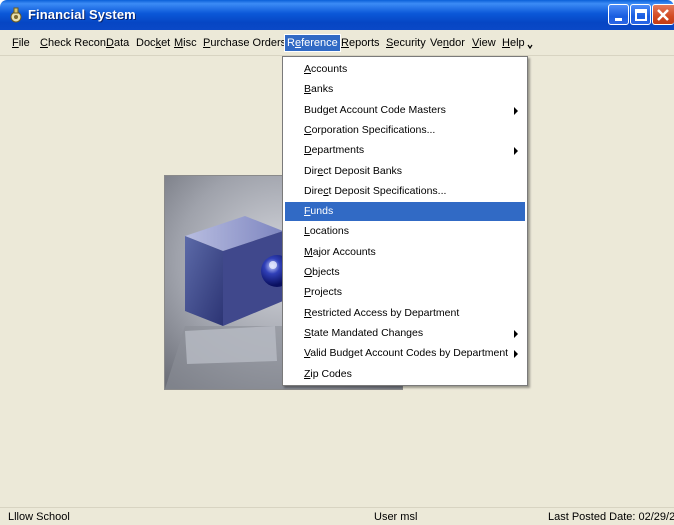 This screenshot has width=674, height=525. I want to click on menu-help: Help, so click(513, 43).